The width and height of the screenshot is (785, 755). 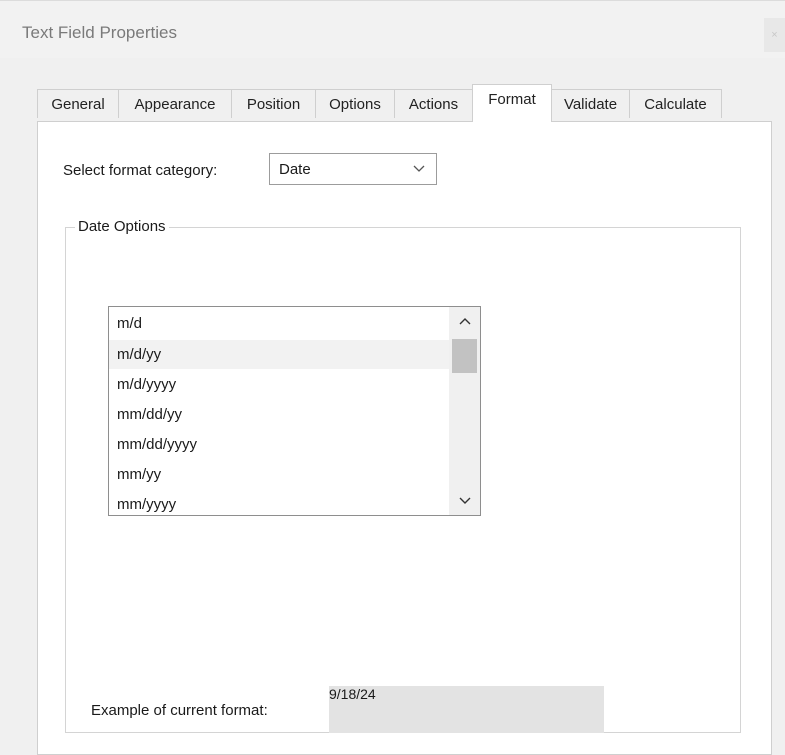 I want to click on list-item: m/d/yy, so click(x=279, y=354).